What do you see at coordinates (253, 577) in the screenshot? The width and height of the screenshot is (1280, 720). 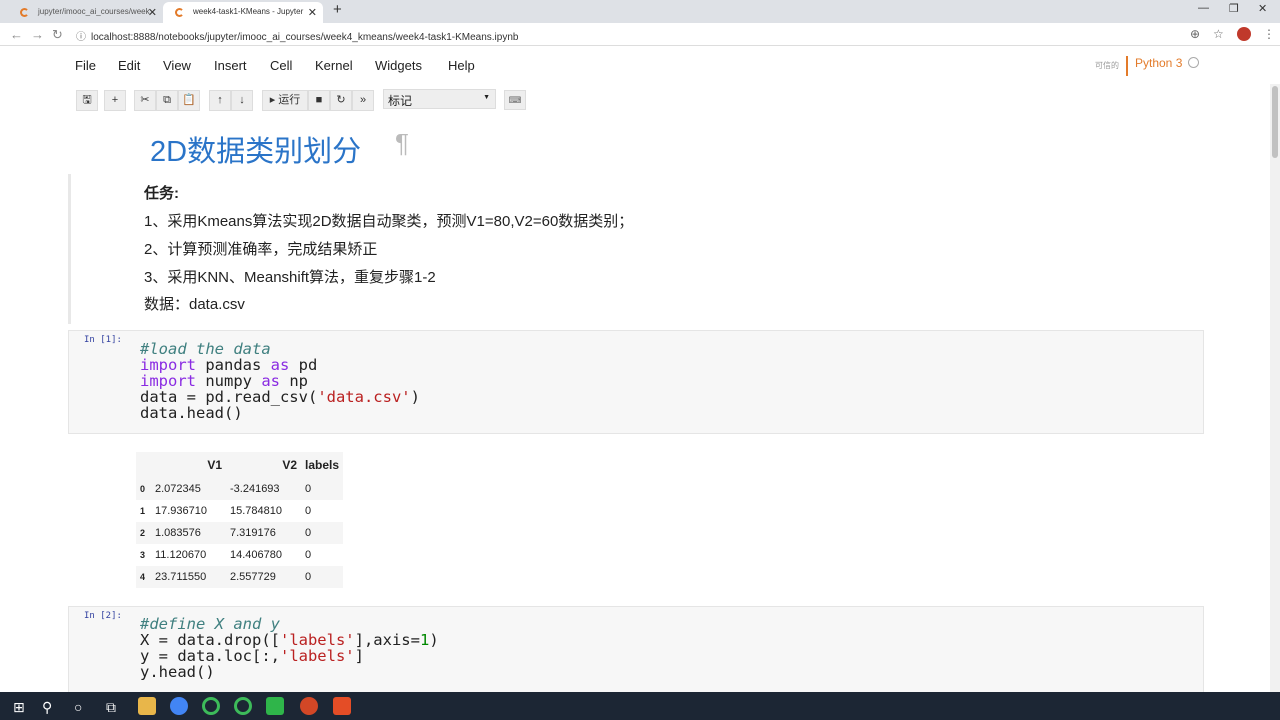 I see `cell-v2: 2.557729` at bounding box center [253, 577].